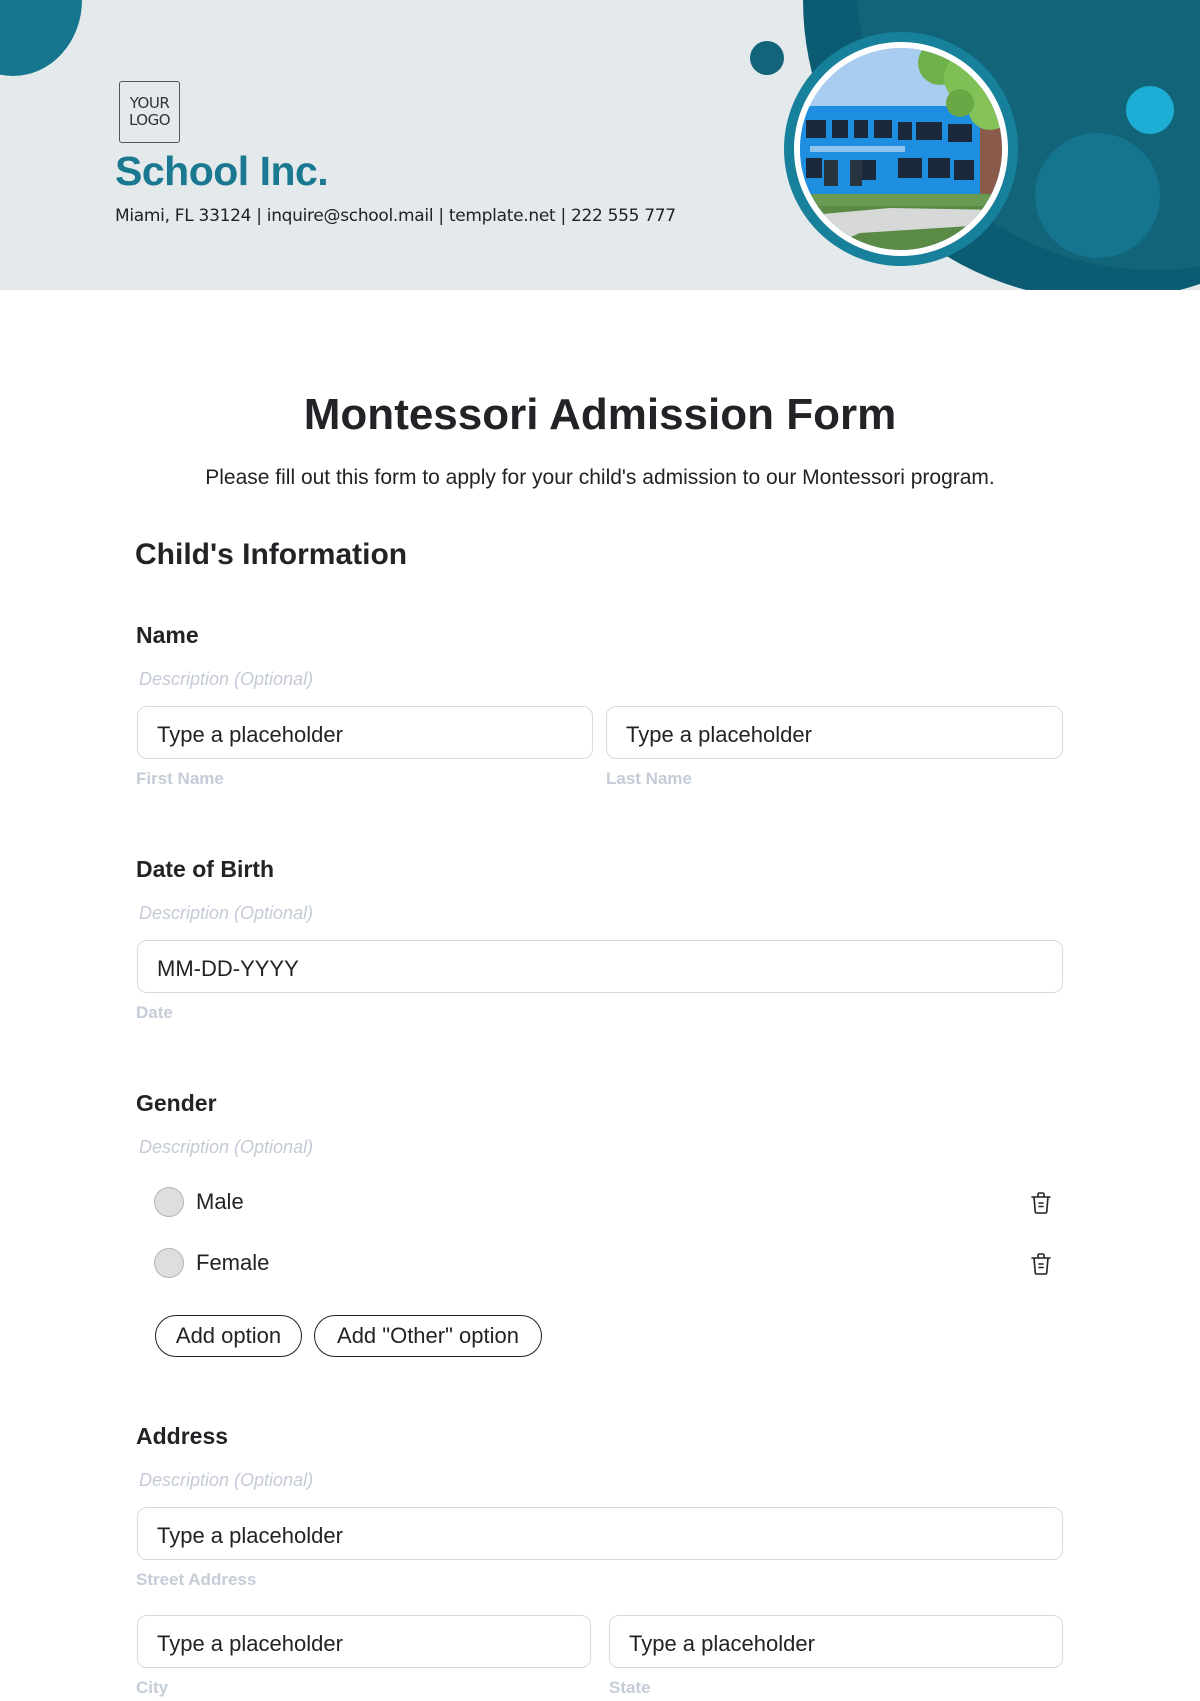 This screenshot has width=1200, height=1701. Describe the element at coordinates (600, 414) in the screenshot. I see `form-title: Montessori Admission Form` at that location.